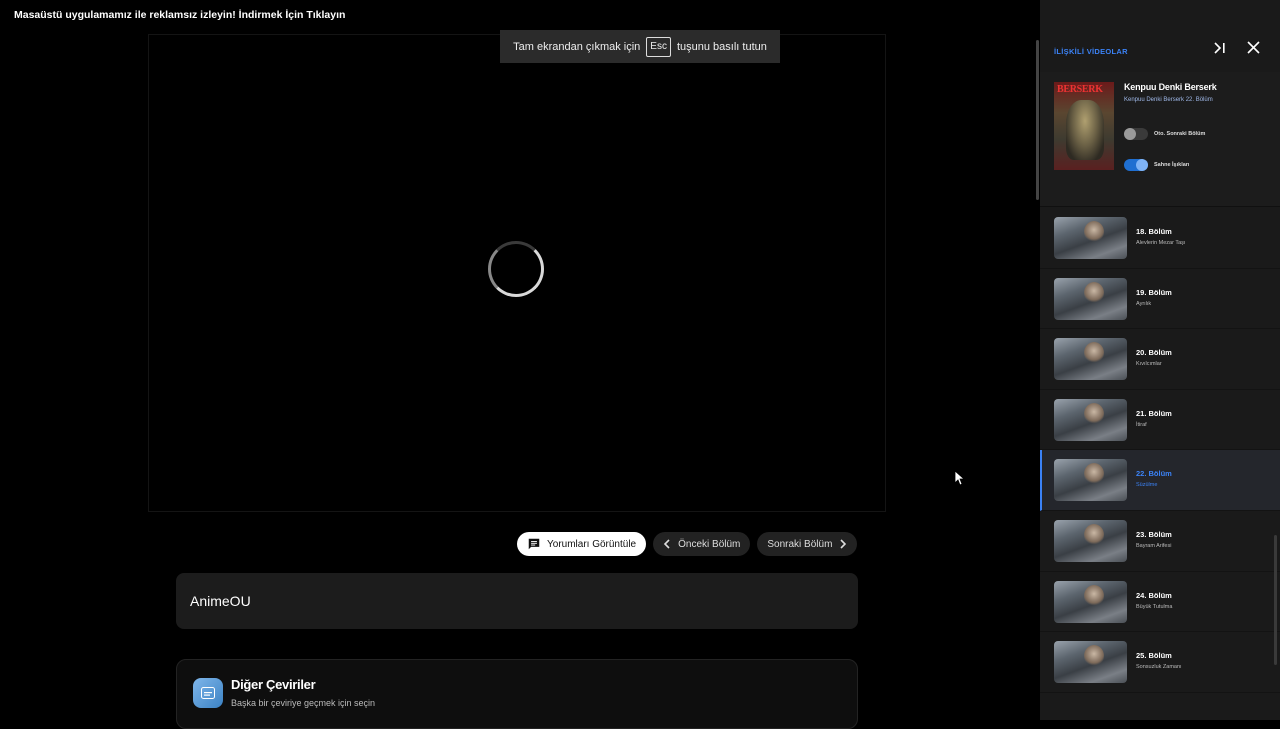 The width and height of the screenshot is (1280, 729). I want to click on episode-item-20: 20. Bölüm Kıvılcımlar, so click(1160, 359).